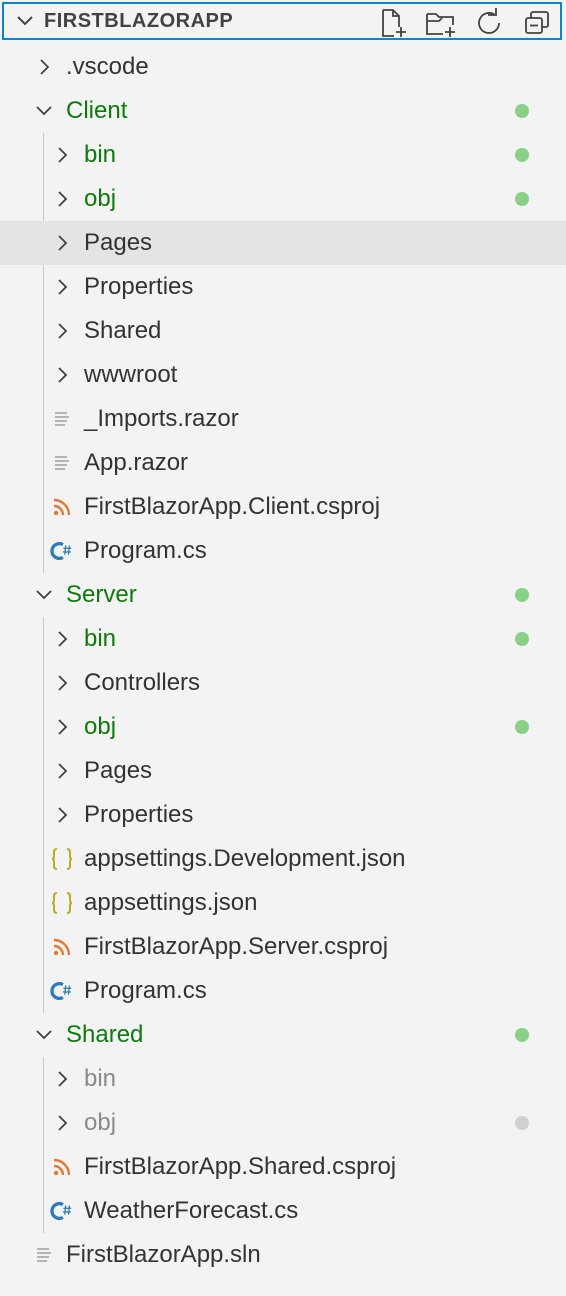 This screenshot has height=1296, width=566. What do you see at coordinates (393, 23) in the screenshot?
I see `new-file-icon` at bounding box center [393, 23].